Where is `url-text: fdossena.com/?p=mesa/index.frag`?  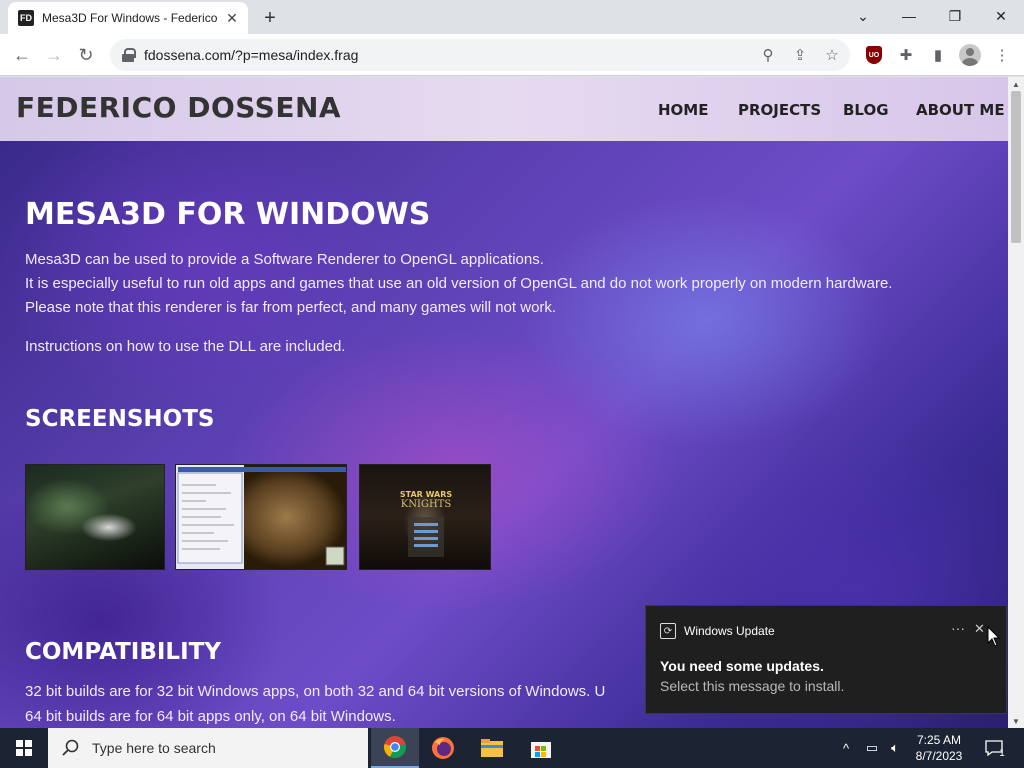 url-text: fdossena.com/?p=mesa/index.frag is located at coordinates (251, 55).